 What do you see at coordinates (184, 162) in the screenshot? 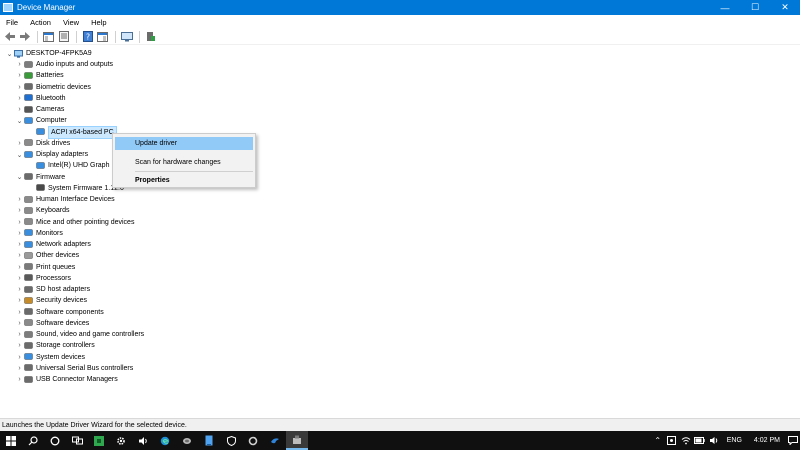
I see `scan-hardware-menu-item: Scan for hardware changes` at bounding box center [184, 162].